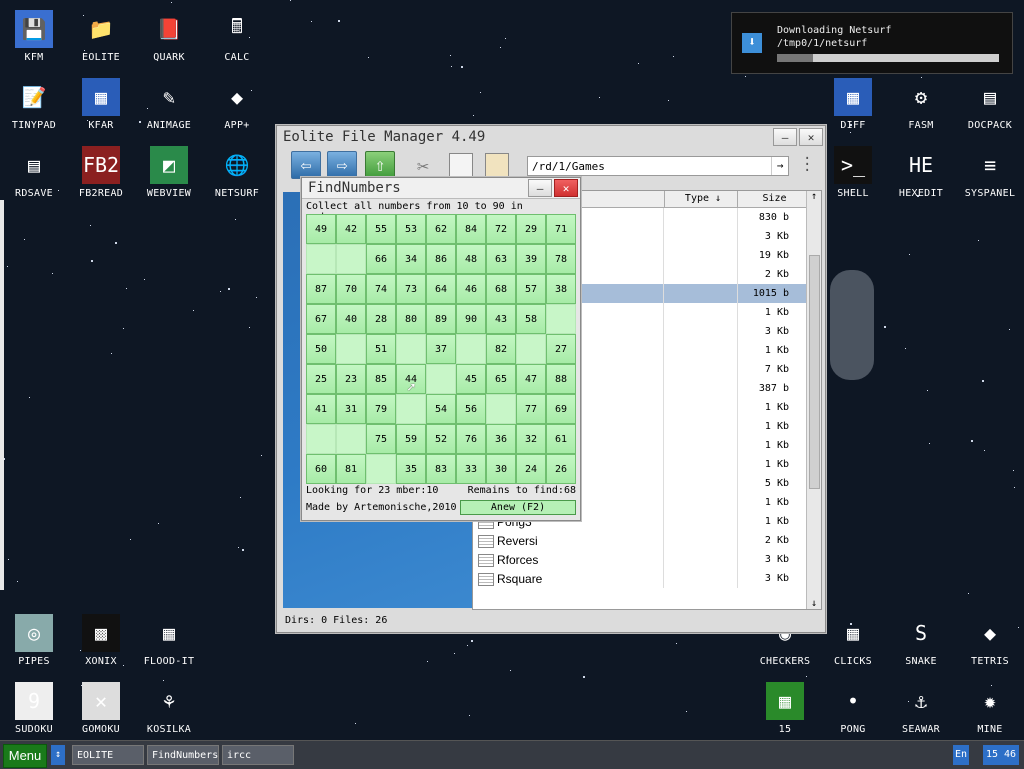 This screenshot has width=1024, height=769. Describe the element at coordinates (381, 319) in the screenshot. I see `number-cell: 28` at that location.